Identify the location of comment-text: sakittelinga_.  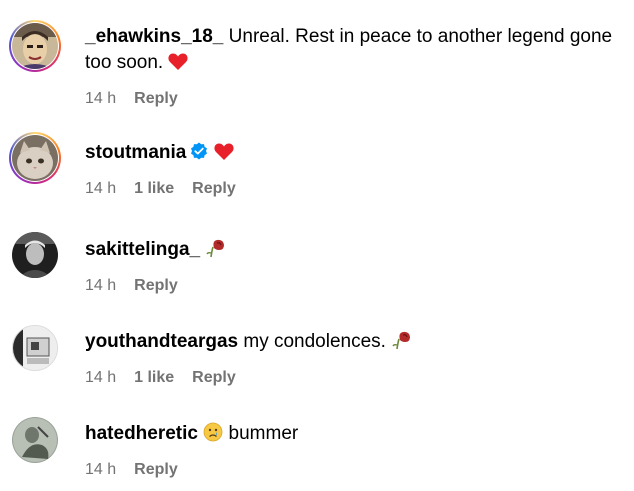
(355, 251).